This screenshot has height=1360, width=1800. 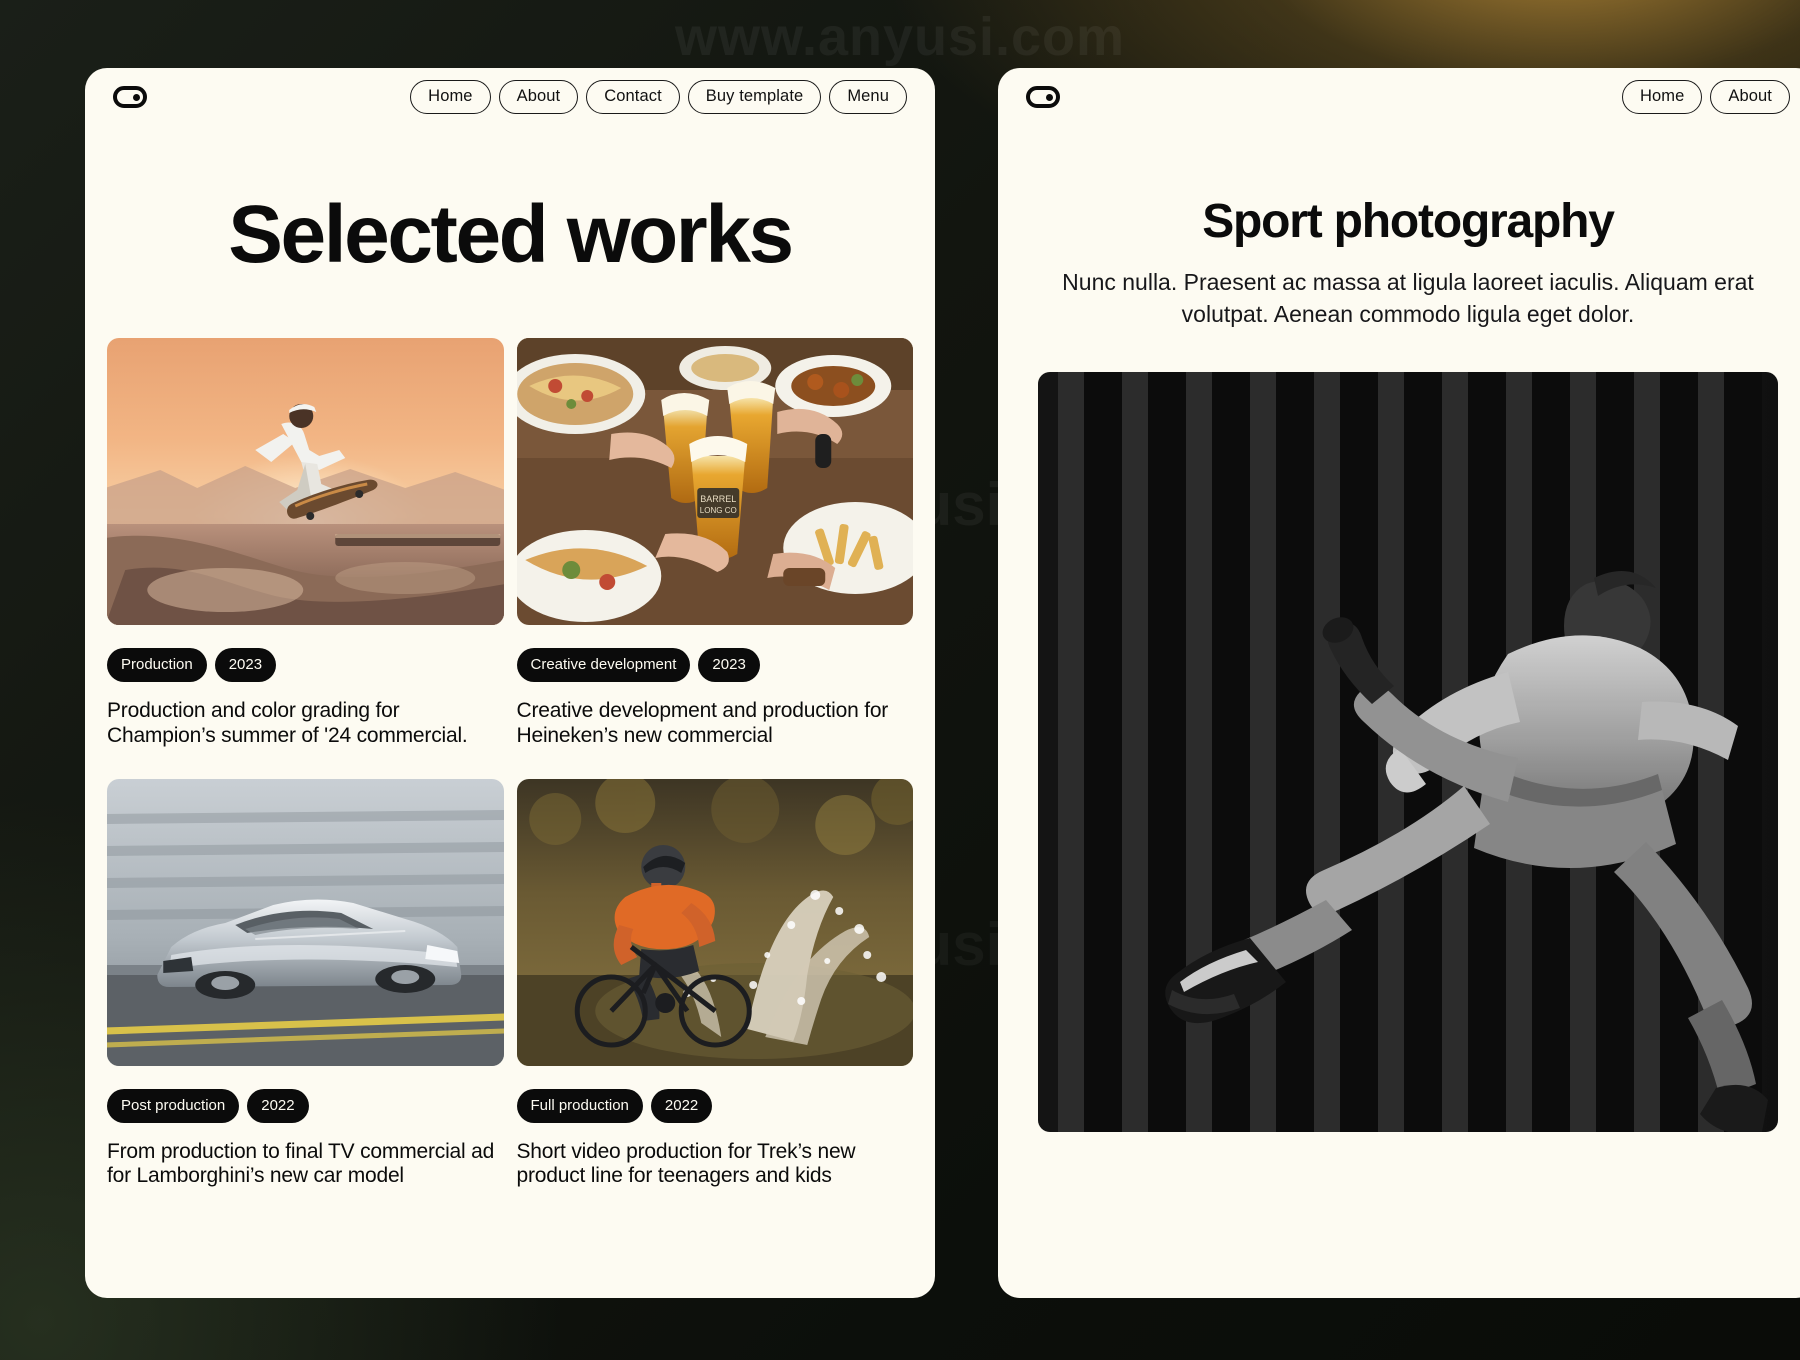 I want to click on site-header-sport: Home About, so click(x=1399, y=97).